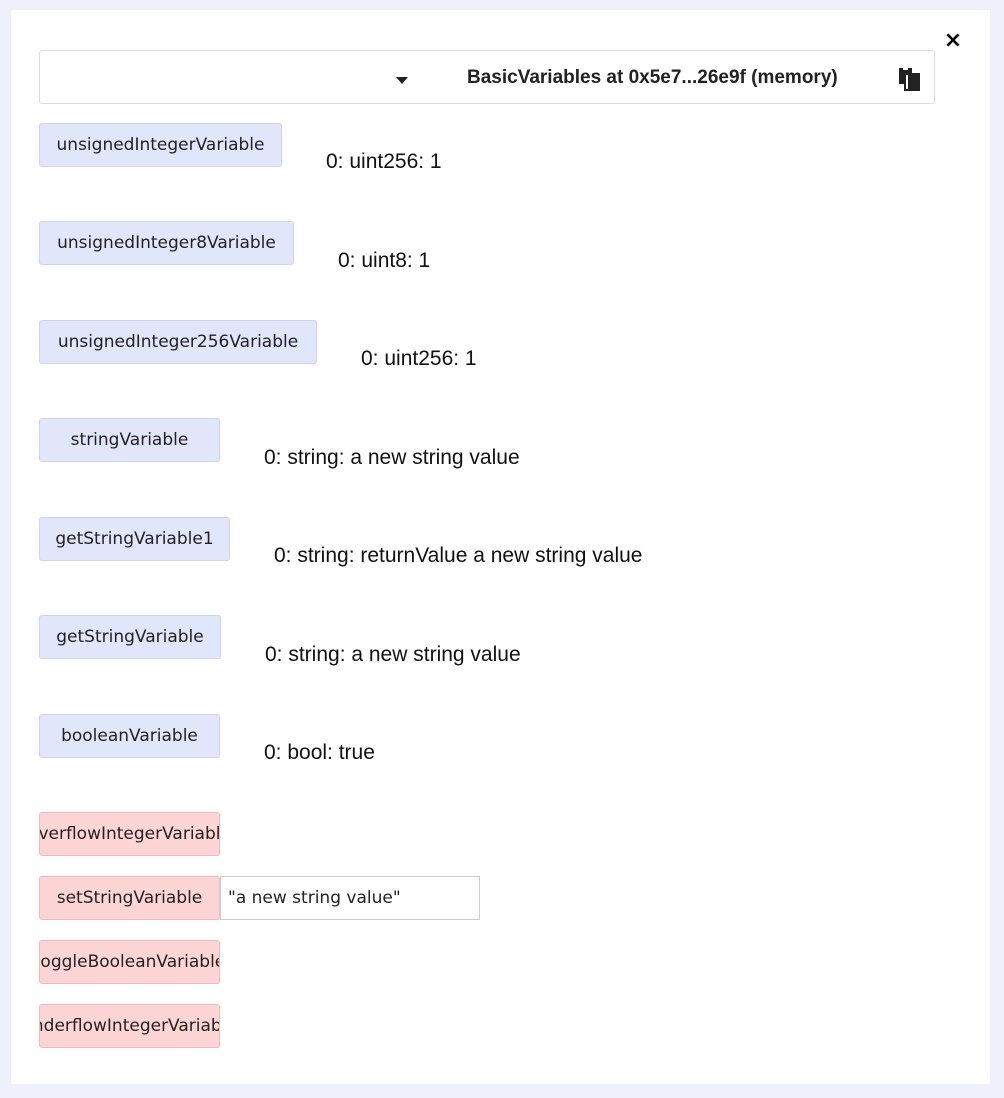 The width and height of the screenshot is (1004, 1098). What do you see at coordinates (384, 260) in the screenshot?
I see `function-output: 0: uint8: 1` at bounding box center [384, 260].